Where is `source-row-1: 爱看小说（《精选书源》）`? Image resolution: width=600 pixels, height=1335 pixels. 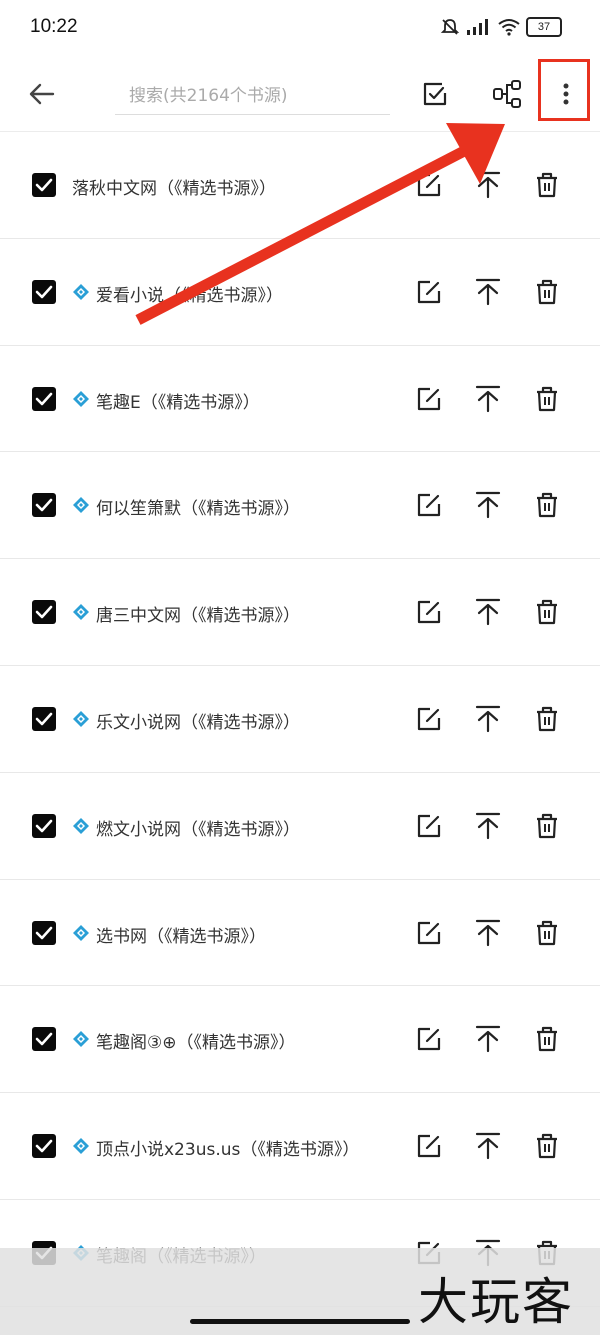 source-row-1: 爱看小说（《精选书源》） is located at coordinates (300, 292).